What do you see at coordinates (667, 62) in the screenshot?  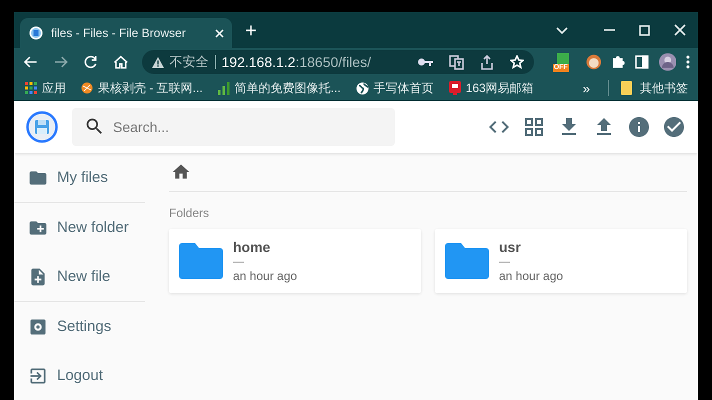 I see `avatar-icon` at bounding box center [667, 62].